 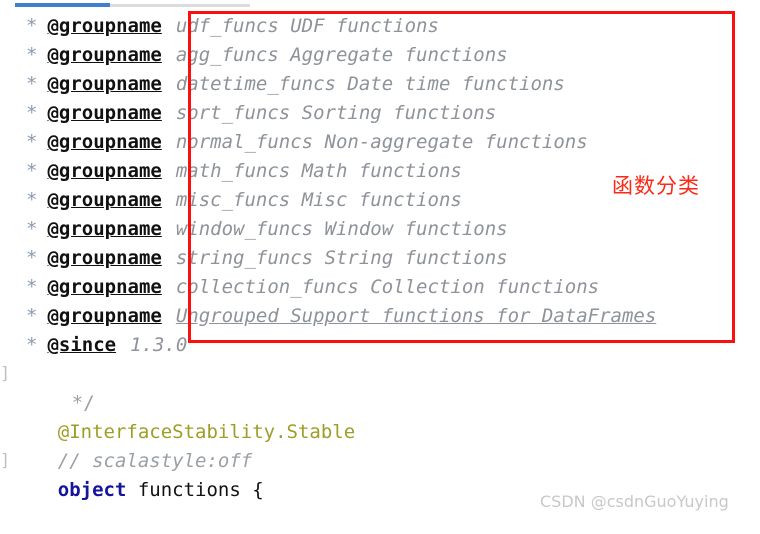 I want to click on object-name-and-brace: functions {, so click(x=195, y=490).